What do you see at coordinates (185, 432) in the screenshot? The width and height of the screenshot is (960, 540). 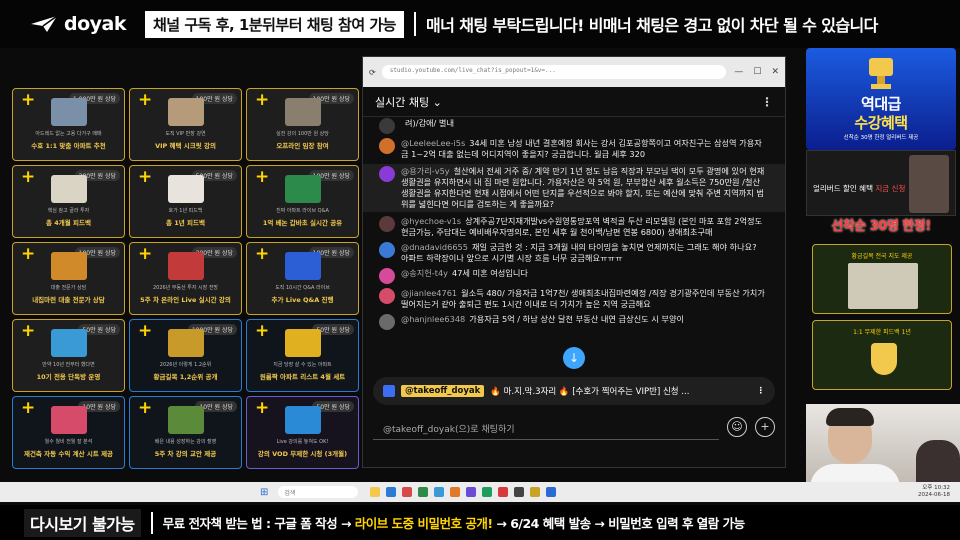 I see `product-card: +10만 원 상당 배은 내용 성장하는 강의 촬영 5주 차 강의 교안 제공` at bounding box center [185, 432].